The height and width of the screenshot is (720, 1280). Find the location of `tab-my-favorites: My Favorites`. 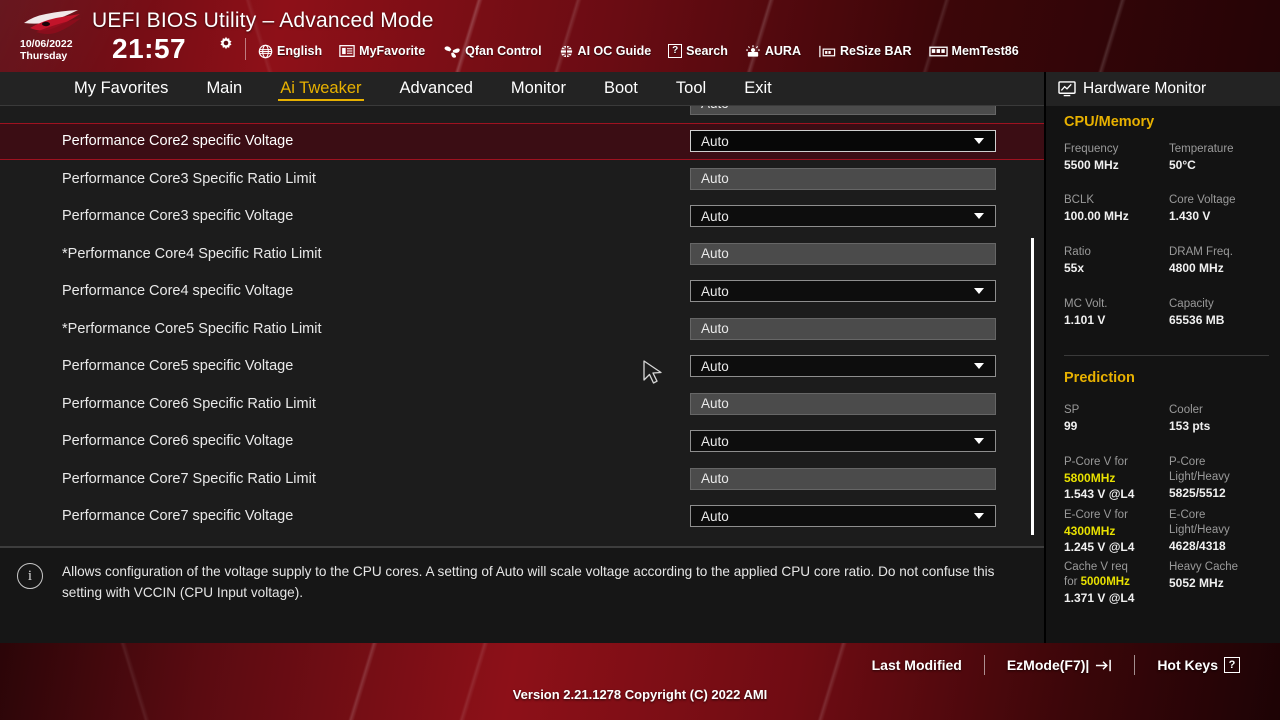

tab-my-favorites: My Favorites is located at coordinates (121, 89).